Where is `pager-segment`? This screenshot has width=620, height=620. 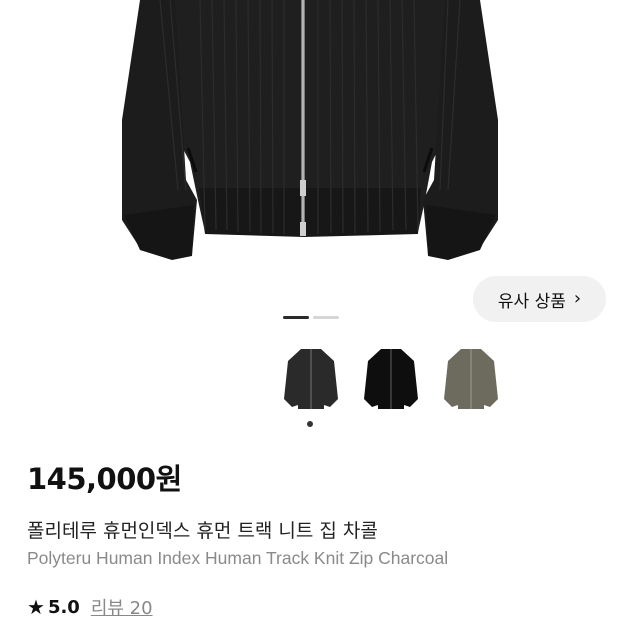 pager-segment is located at coordinates (326, 317).